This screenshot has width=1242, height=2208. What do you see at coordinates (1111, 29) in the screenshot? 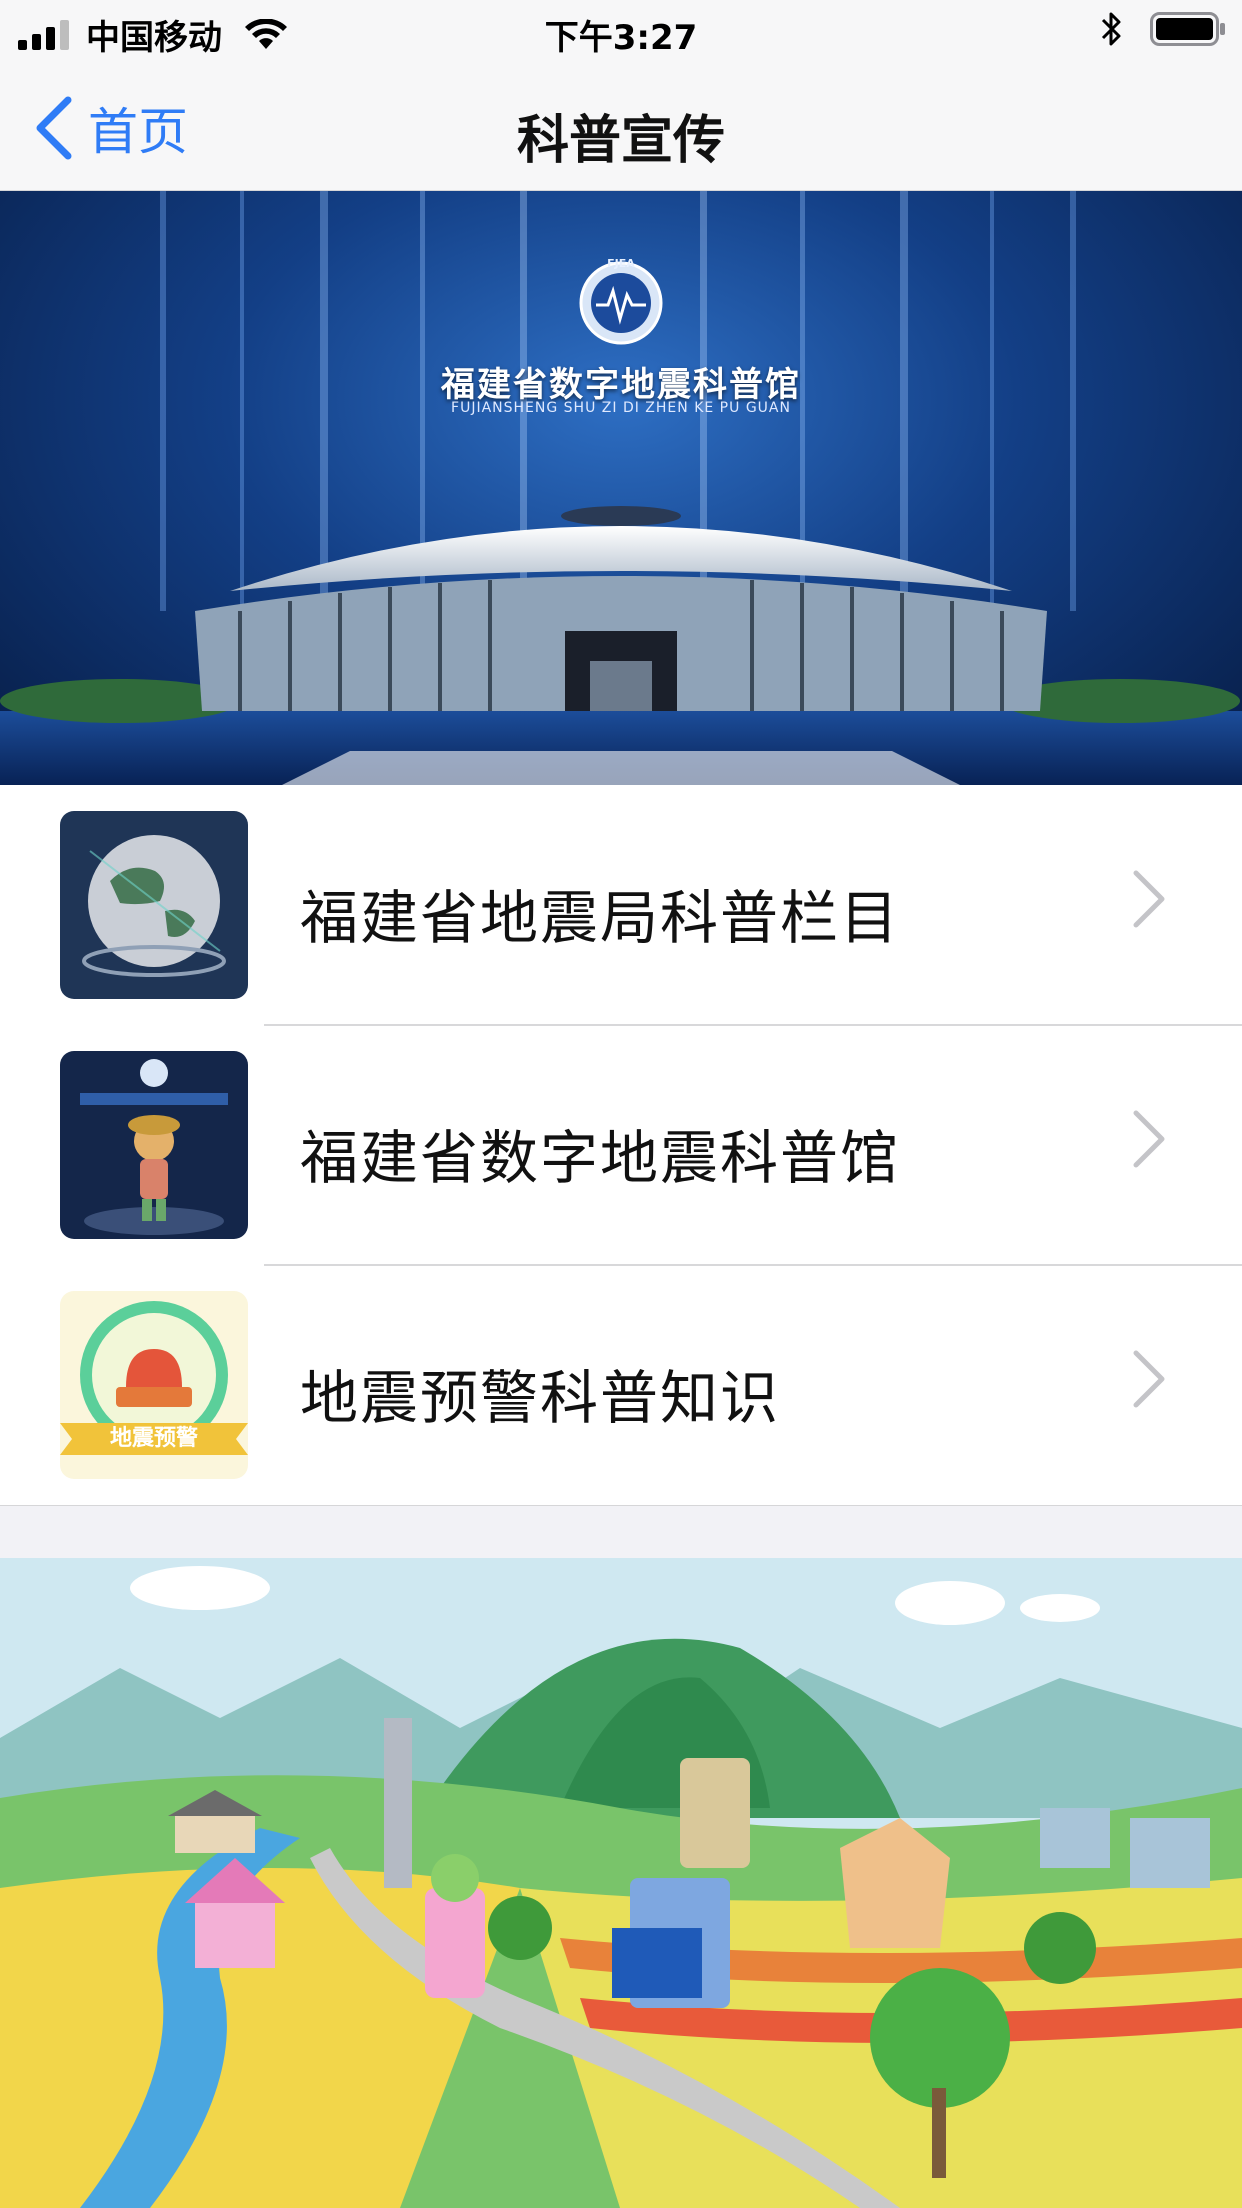
I see `bluetooth-icon` at bounding box center [1111, 29].